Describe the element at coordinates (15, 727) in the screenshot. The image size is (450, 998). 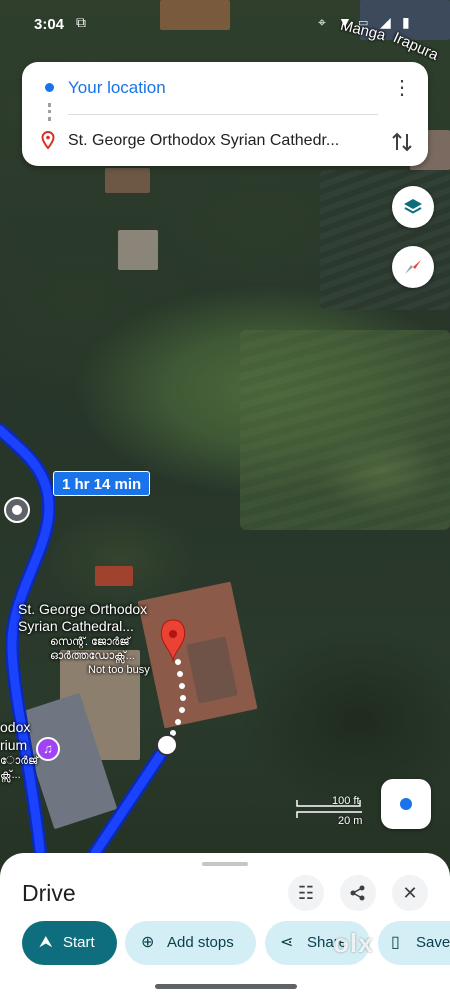
I see `nearby-place-line1: odox` at that location.